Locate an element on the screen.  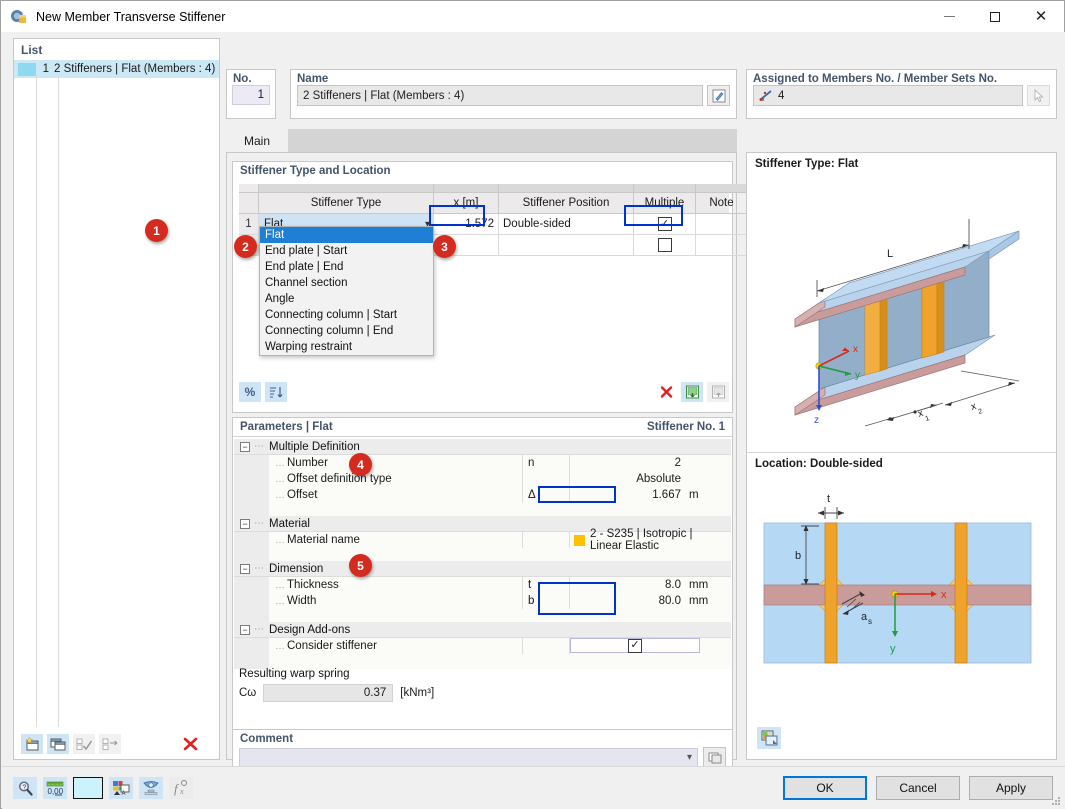
name-field-group: Name 2 Stiffeners | Flat (Members : 4) is located at coordinates (513, 94).